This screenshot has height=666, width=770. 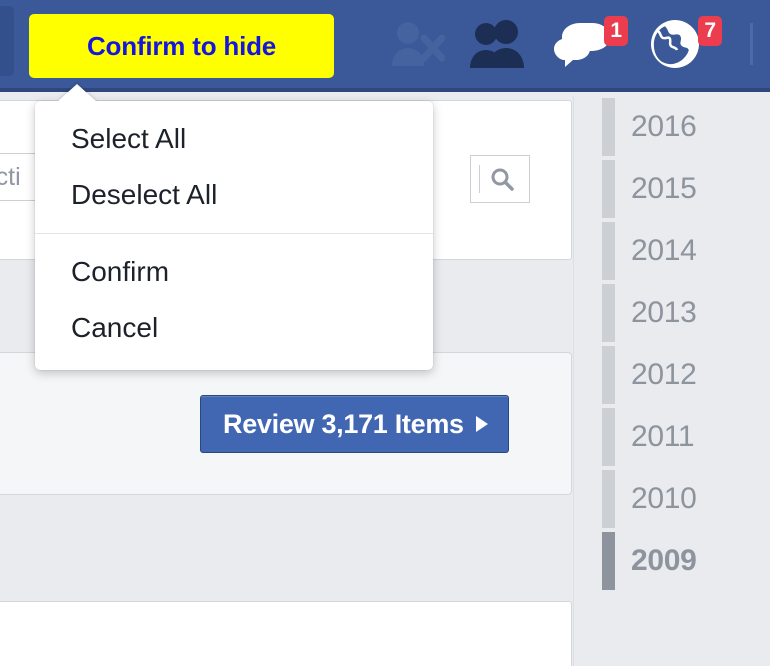 I want to click on year-row-2009: 2009, so click(x=672, y=561).